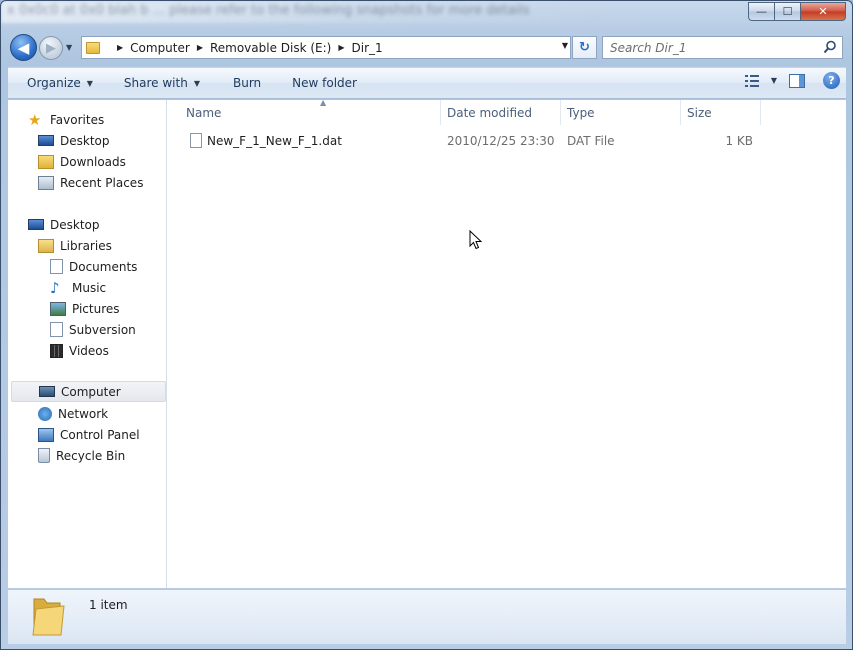 This screenshot has height=650, width=853. What do you see at coordinates (427, 616) in the screenshot?
I see `details-pane: 1 item` at bounding box center [427, 616].